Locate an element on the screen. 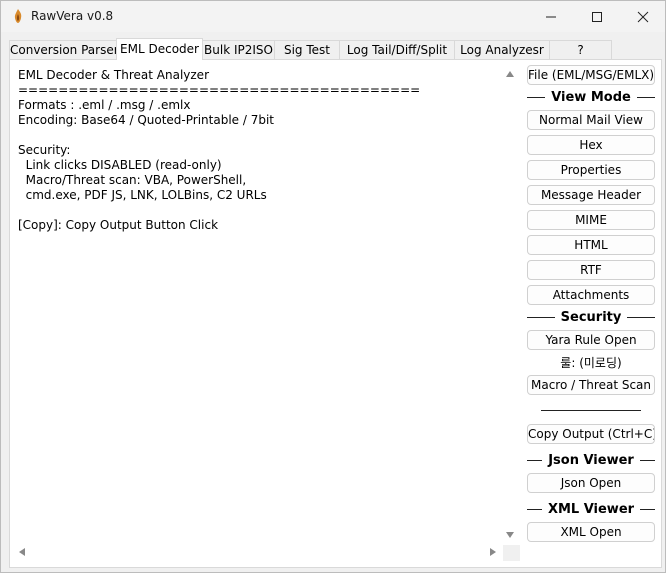  normal-mail-view-button: Normal Mail View is located at coordinates (591, 120).